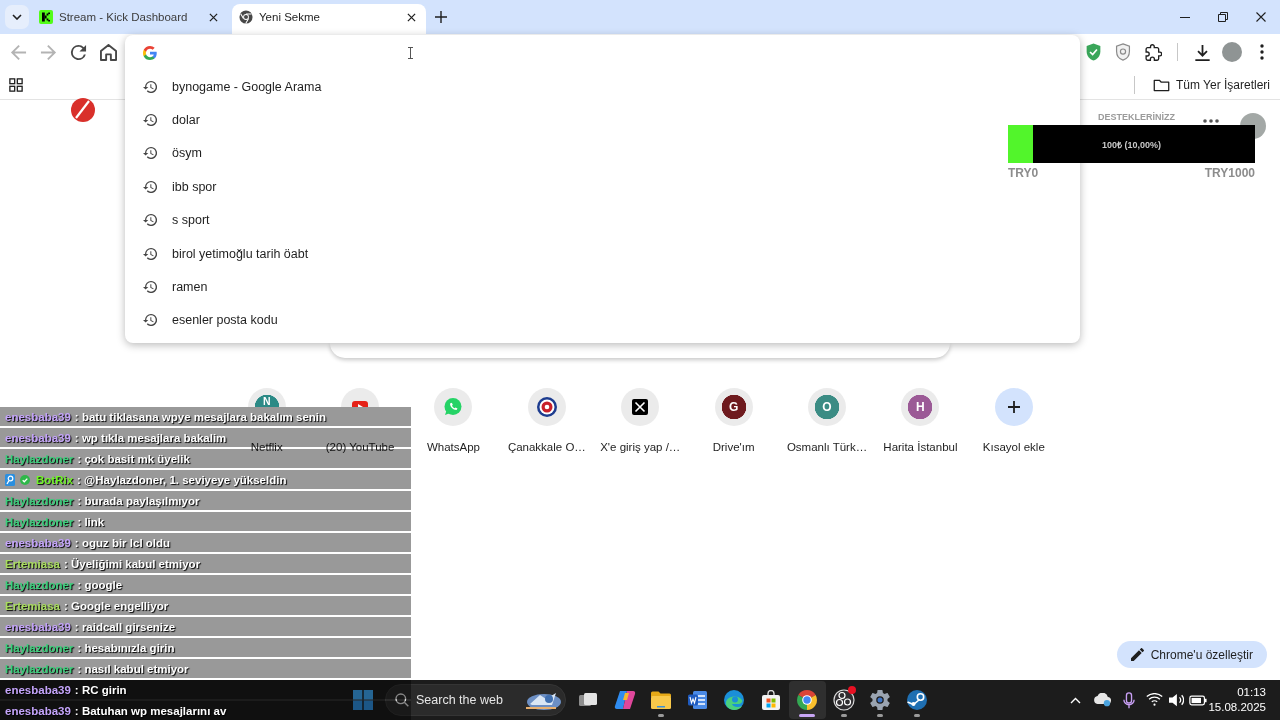 The image size is (1280, 720). Describe the element at coordinates (122, 542) in the screenshot. I see `chat-message: : oguz bir lcl oldu` at that location.